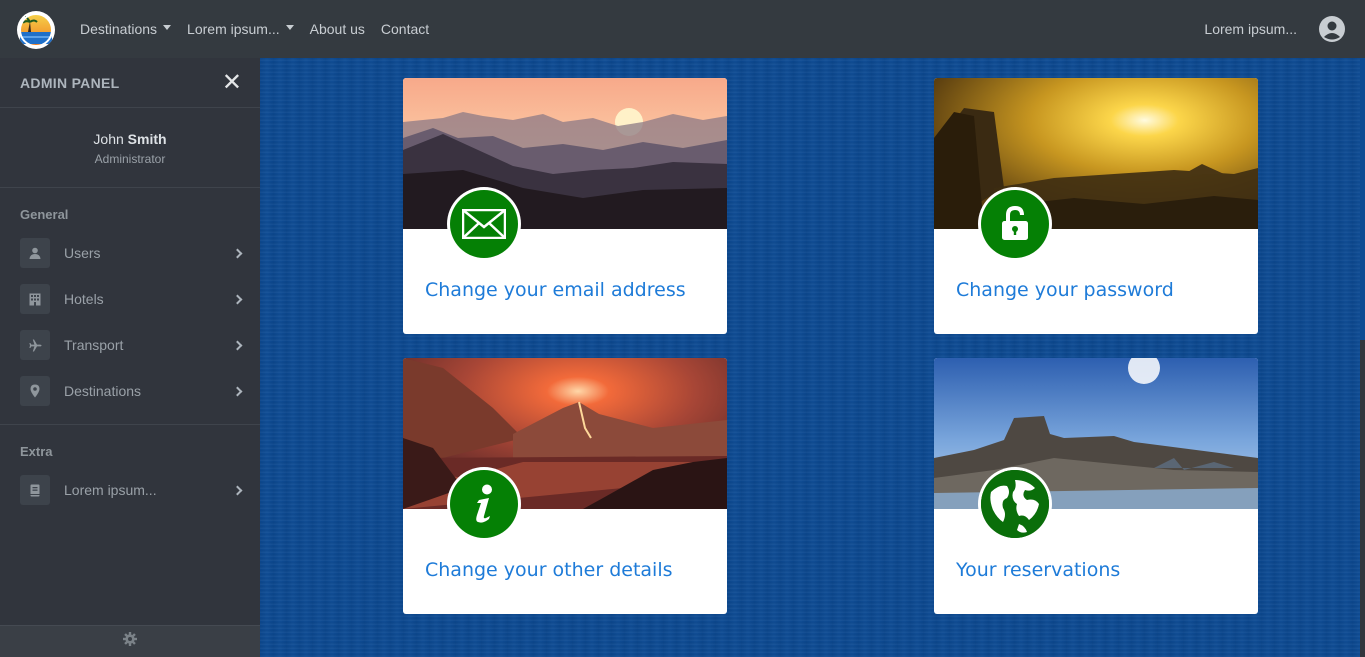  Describe the element at coordinates (103, 391) in the screenshot. I see `sidebar-item-label: Destinations` at that location.